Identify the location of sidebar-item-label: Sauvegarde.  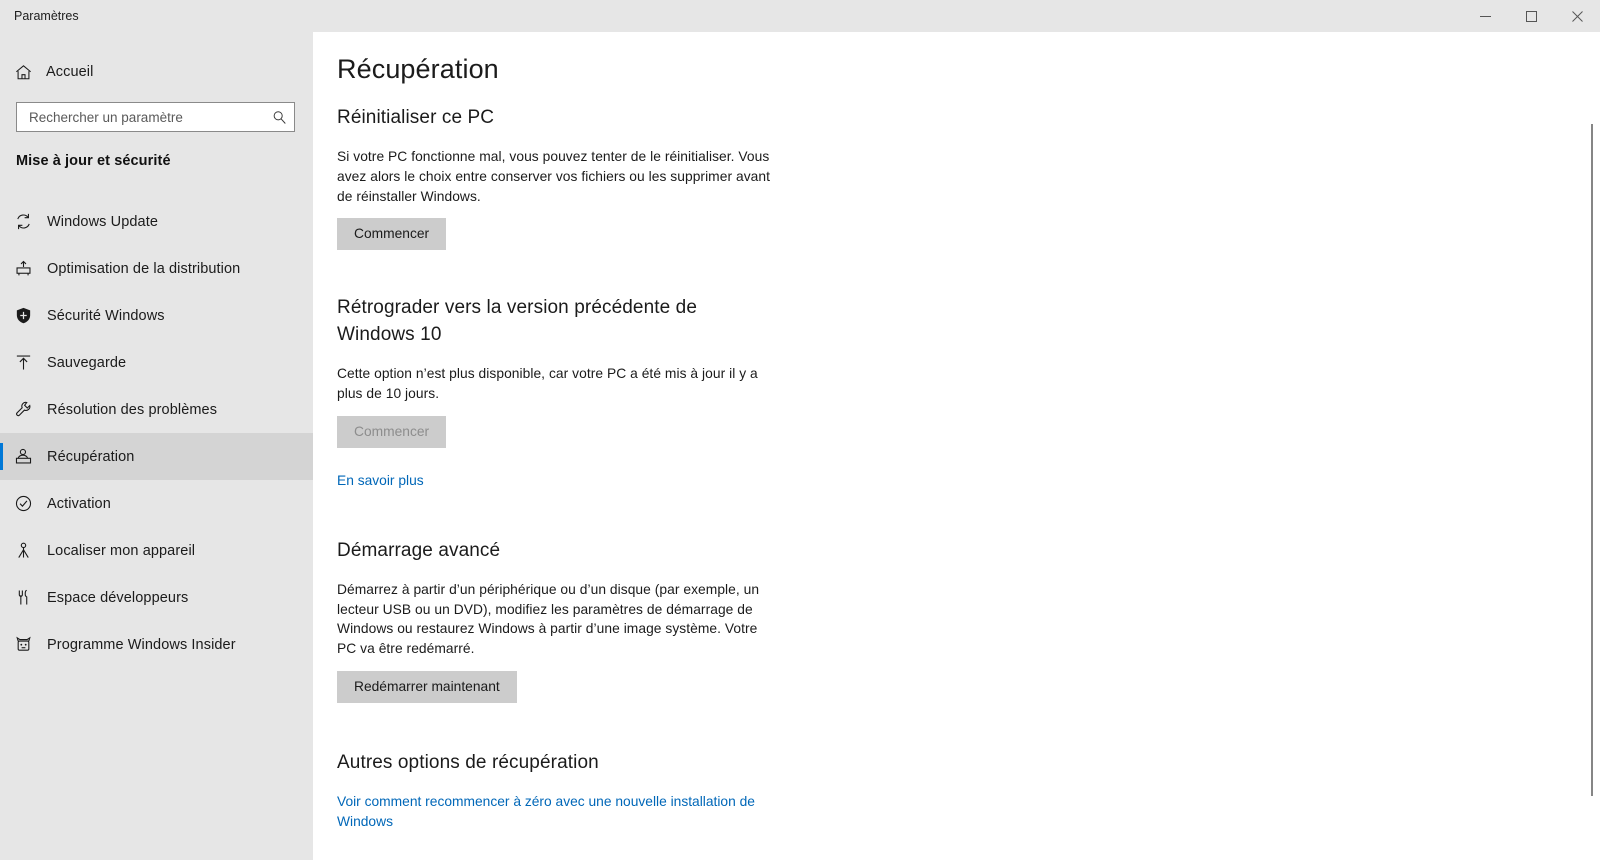
(87, 362).